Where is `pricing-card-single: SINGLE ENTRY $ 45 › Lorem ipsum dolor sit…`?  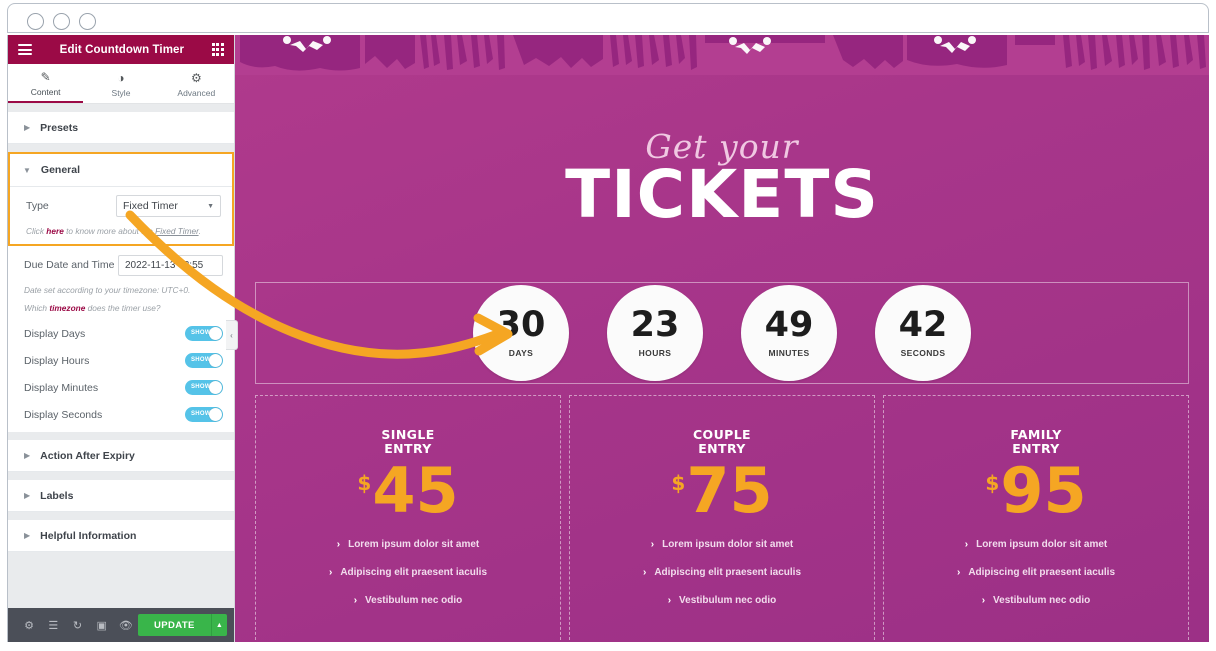
pricing-card-single: SINGLE ENTRY $ 45 › Lorem ipsum dolor sit… is located at coordinates (408, 518).